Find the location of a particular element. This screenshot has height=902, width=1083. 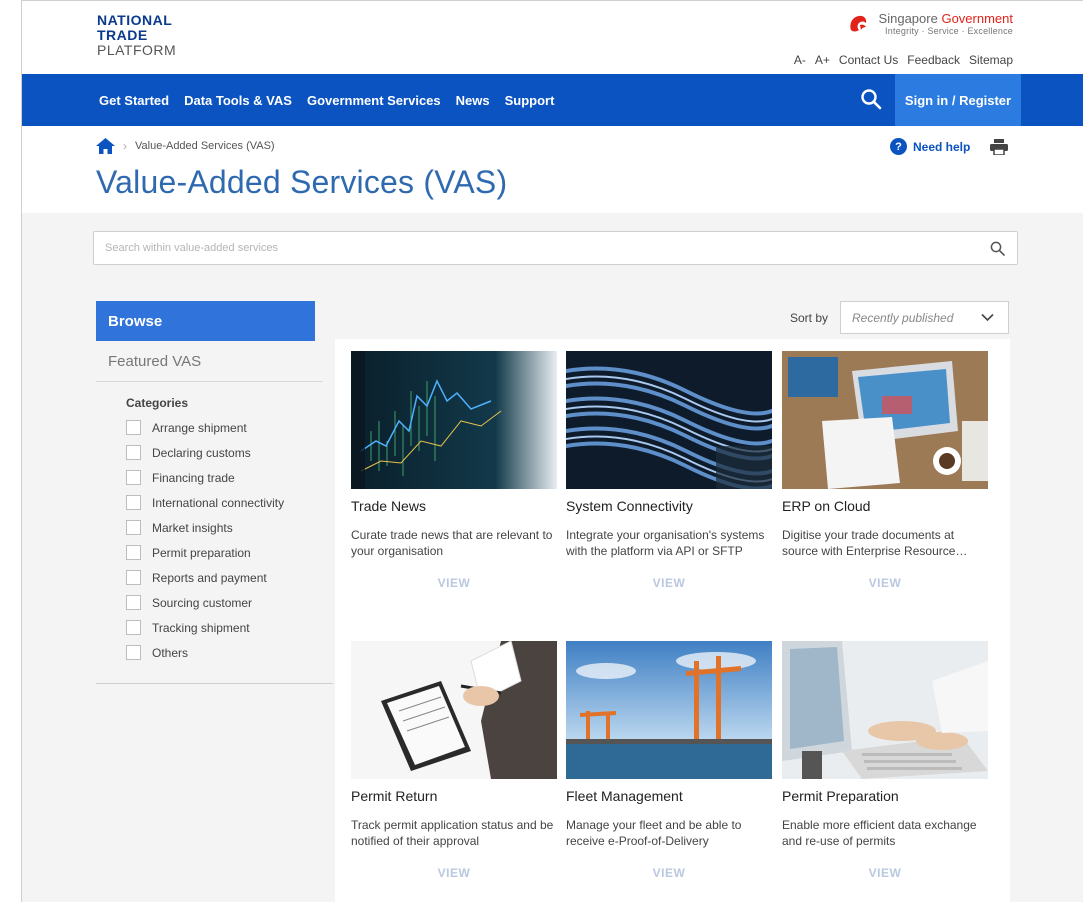

browse-header: Browse is located at coordinates (205, 321).